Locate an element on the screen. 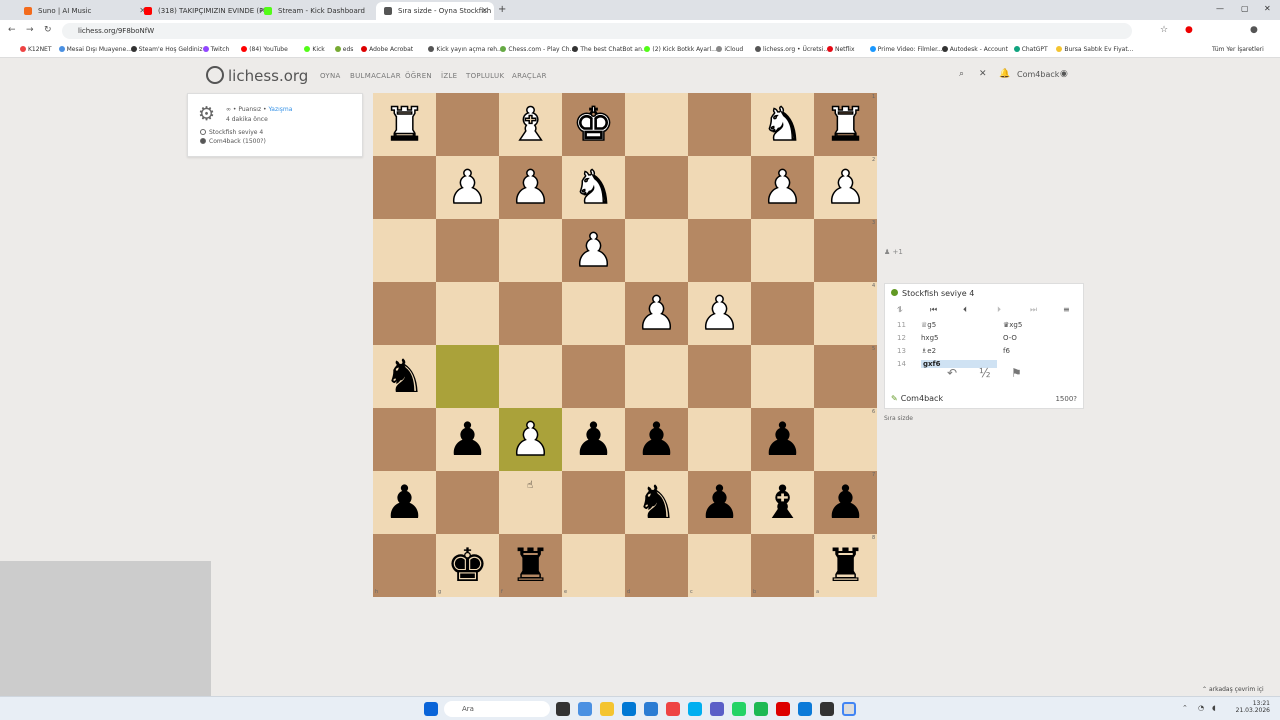  url-input: lichess.org/9F8boNfW is located at coordinates (597, 31).